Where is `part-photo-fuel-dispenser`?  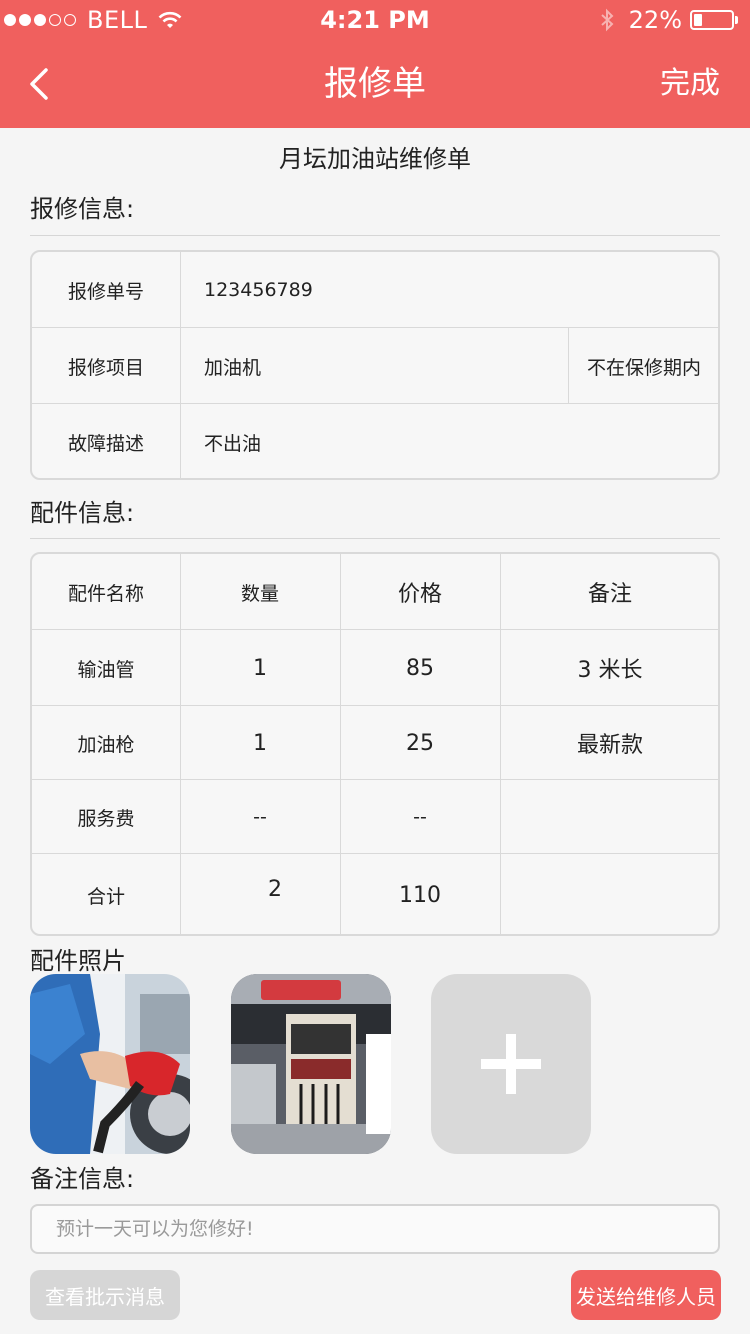
part-photo-fuel-dispenser is located at coordinates (311, 1064).